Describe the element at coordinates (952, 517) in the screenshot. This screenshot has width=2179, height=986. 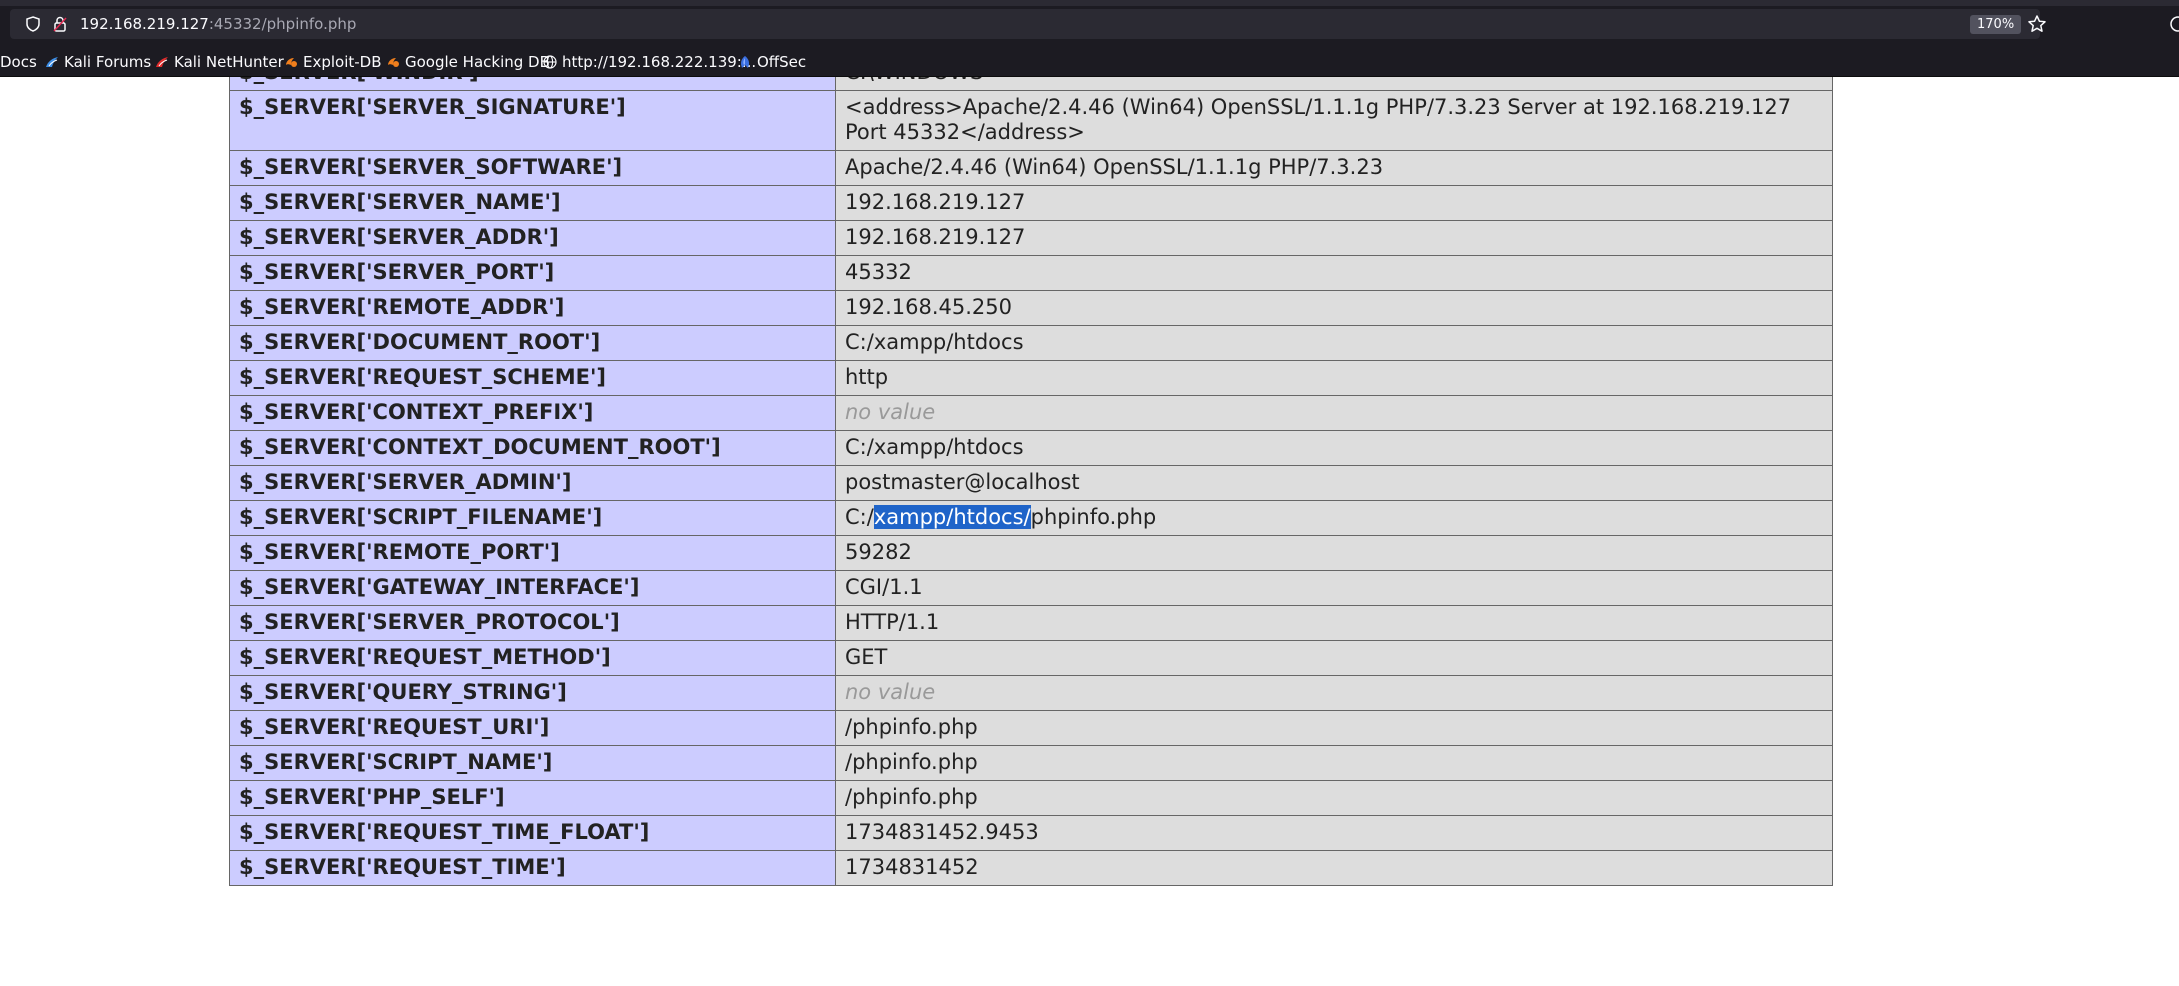
I see `selected-text: xampp/htdocs/` at that location.